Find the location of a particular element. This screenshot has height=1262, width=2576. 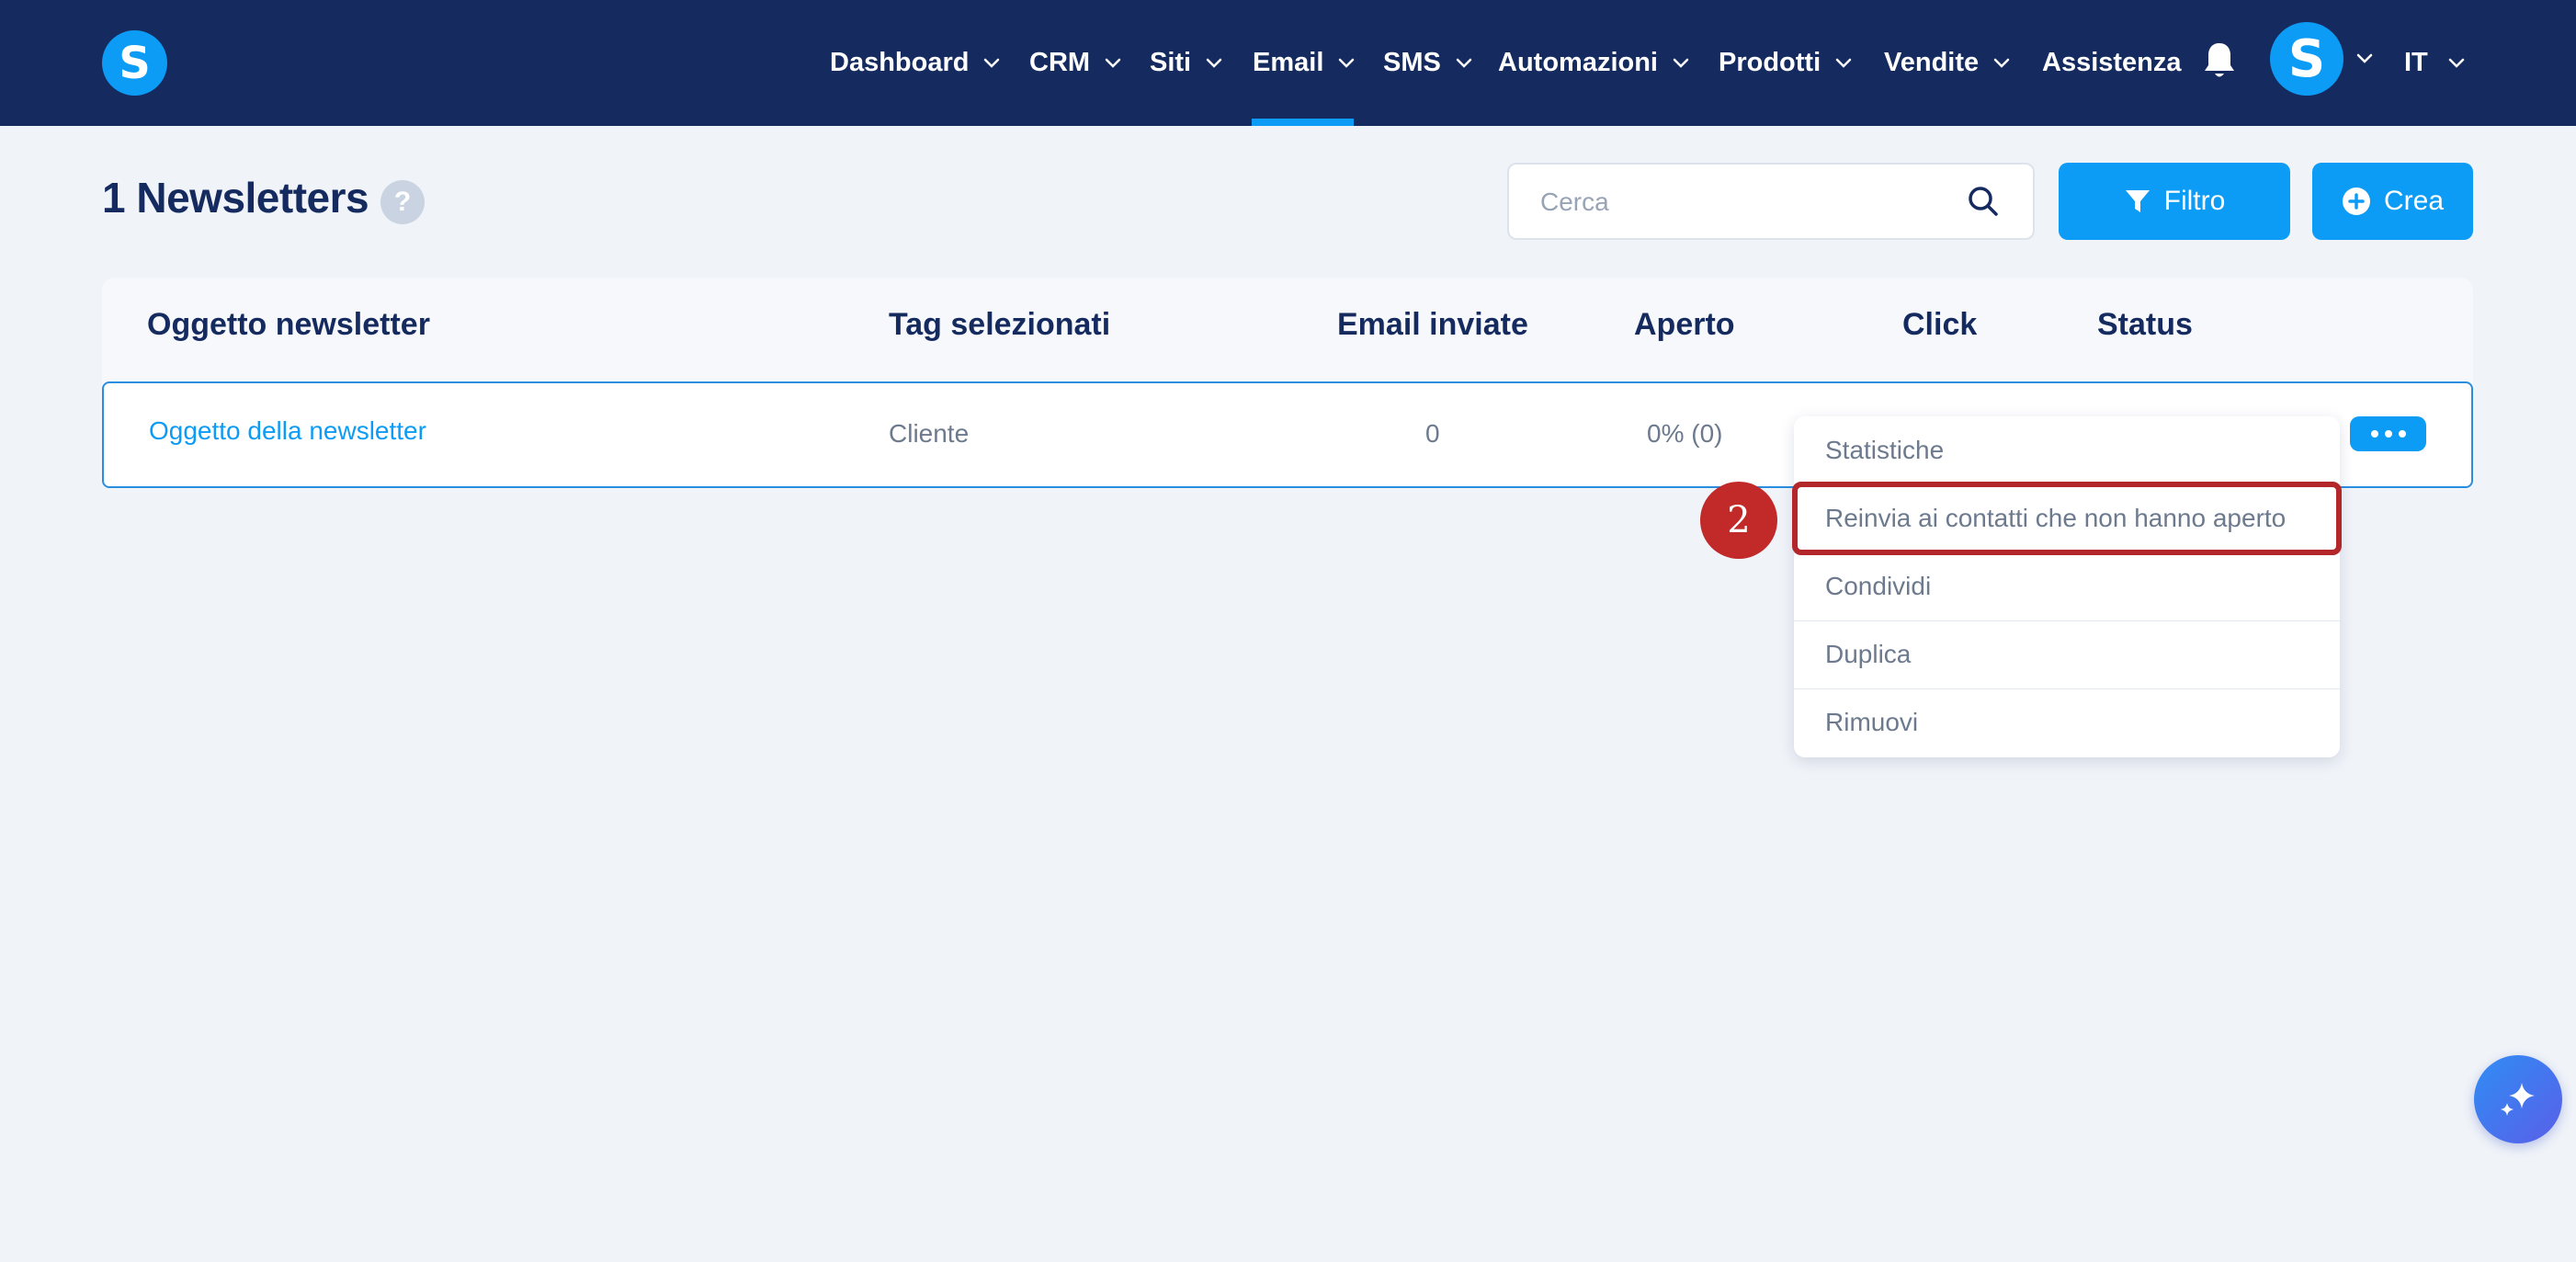

page-title: 1 Newsletters is located at coordinates (235, 198).